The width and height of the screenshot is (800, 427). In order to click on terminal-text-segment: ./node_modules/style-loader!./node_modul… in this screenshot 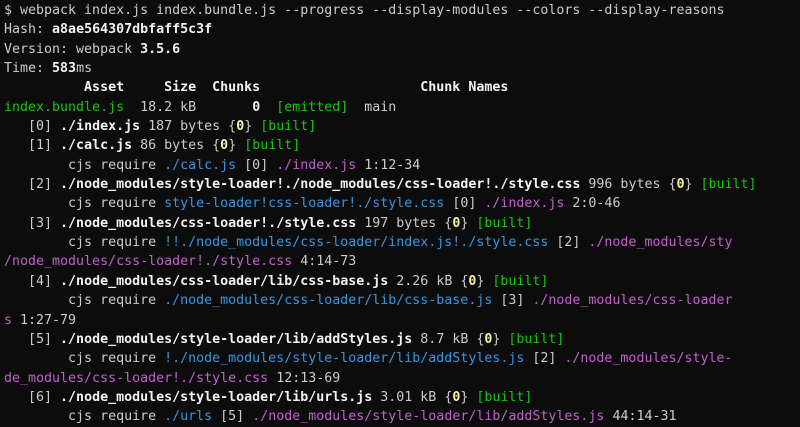, I will do `click(320, 185)`.